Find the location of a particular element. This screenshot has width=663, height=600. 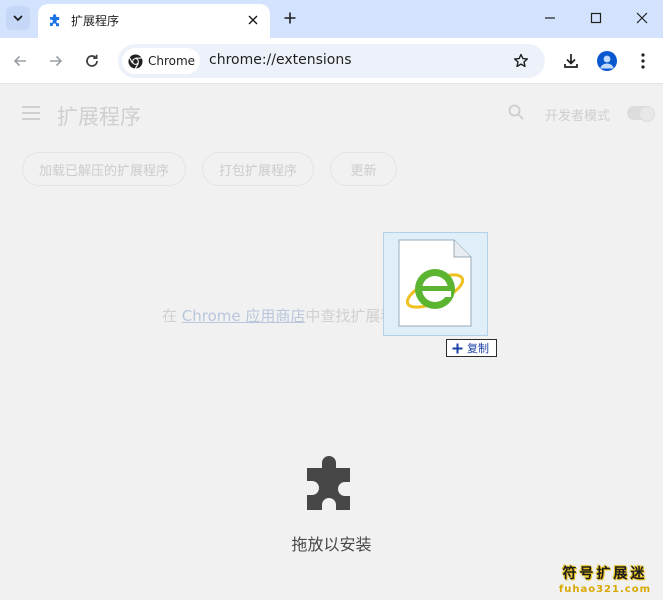

copy-drop-badge: 复制 is located at coordinates (471, 348).